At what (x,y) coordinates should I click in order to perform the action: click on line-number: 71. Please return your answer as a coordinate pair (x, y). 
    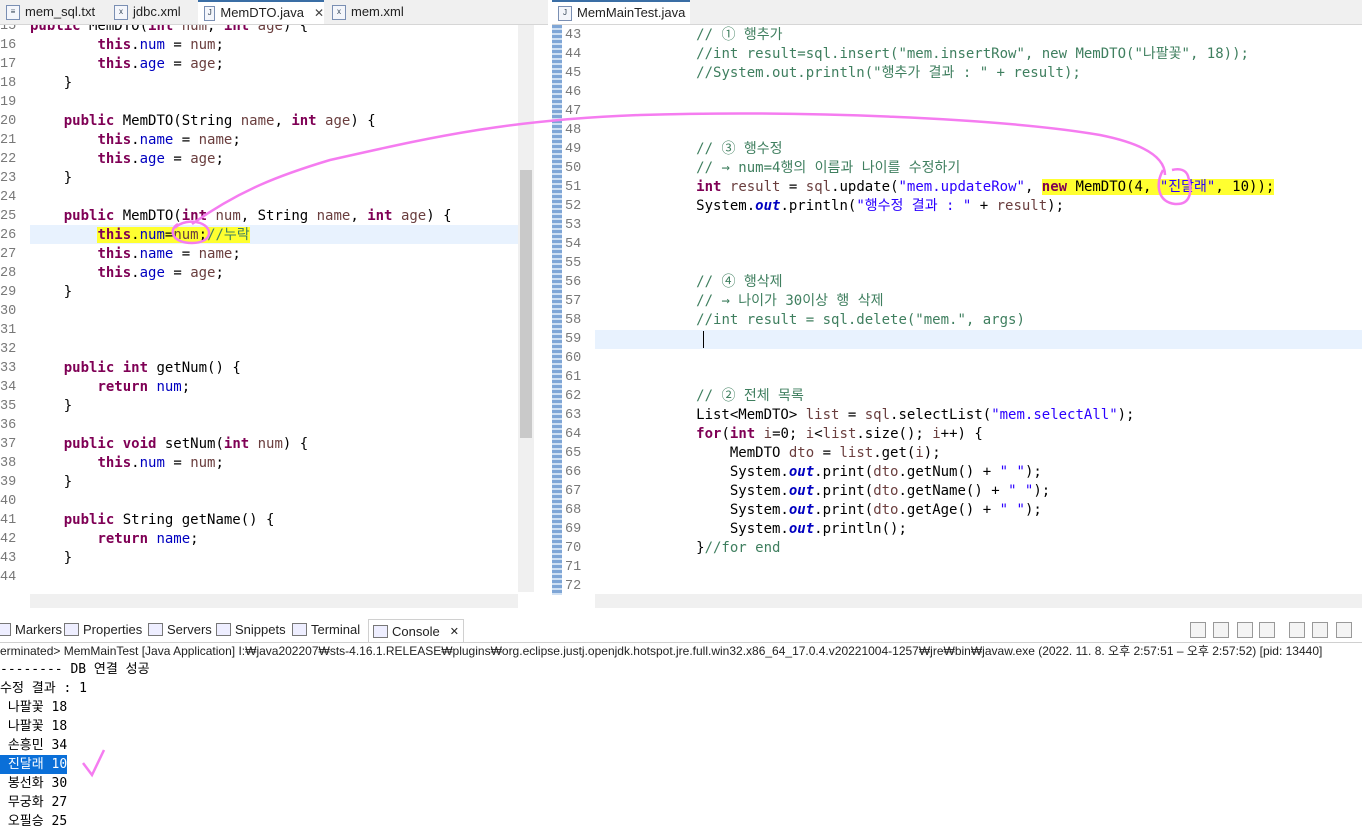
    Looking at the image, I should click on (573, 567).